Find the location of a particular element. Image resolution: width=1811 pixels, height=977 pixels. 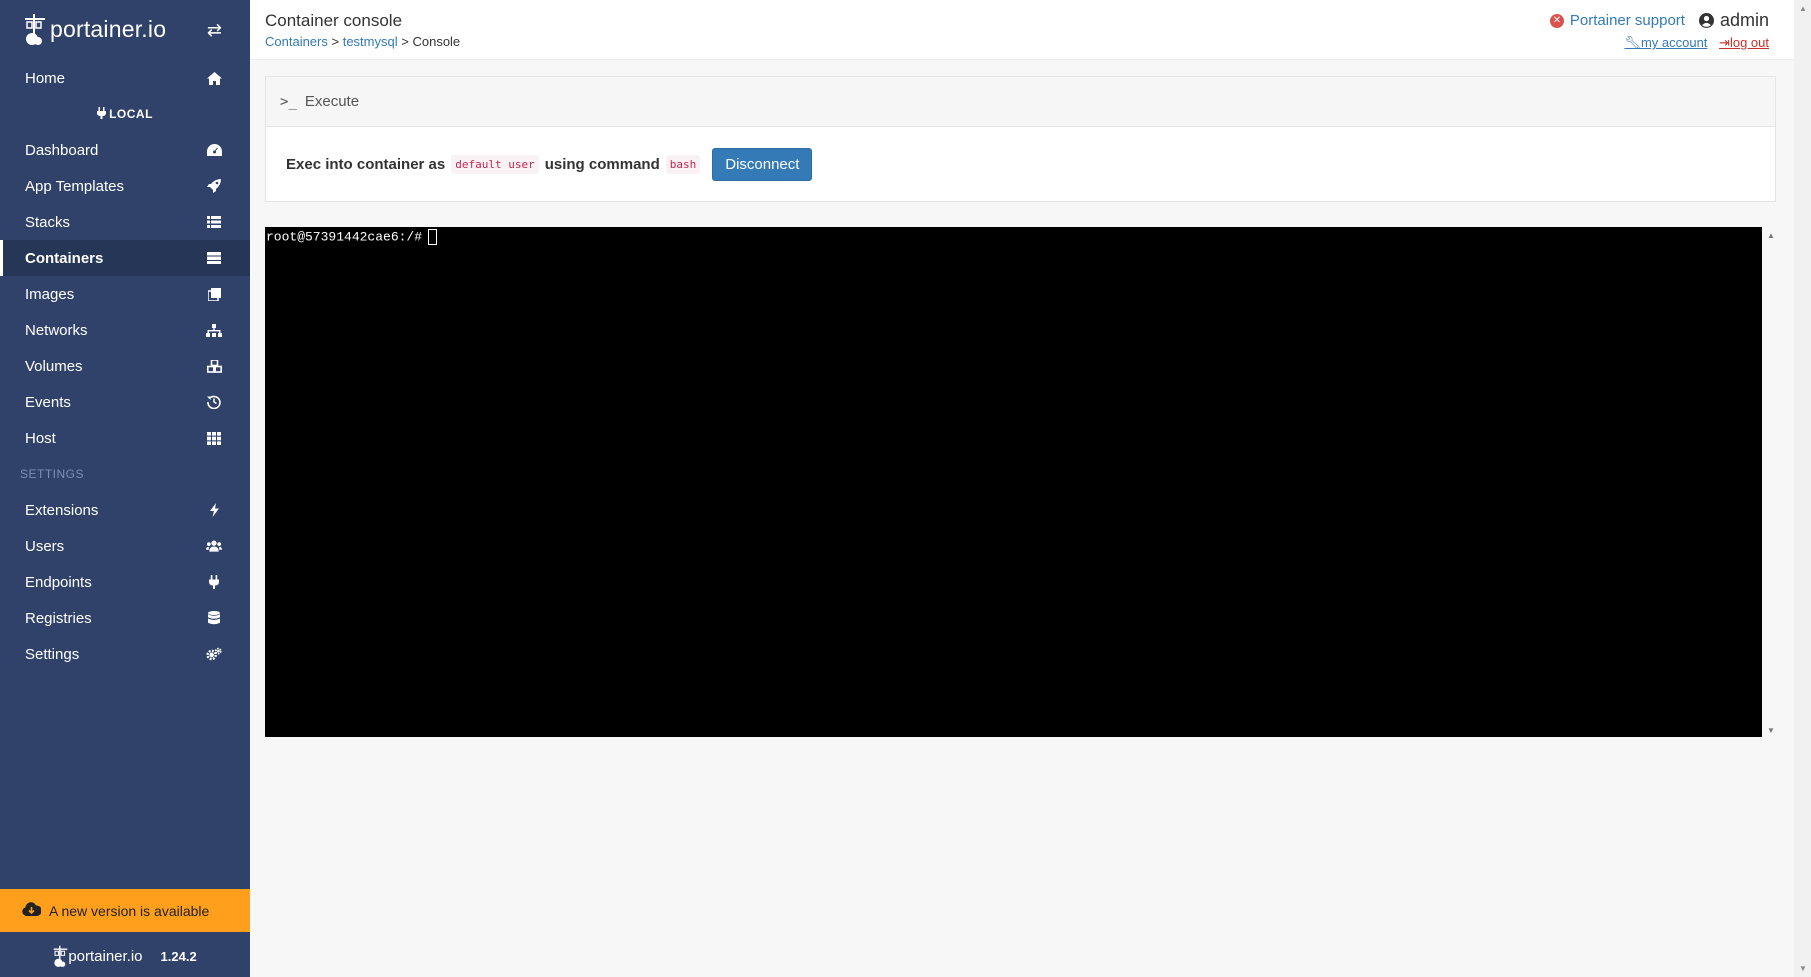

exchange-icon: ⇄ is located at coordinates (214, 30).